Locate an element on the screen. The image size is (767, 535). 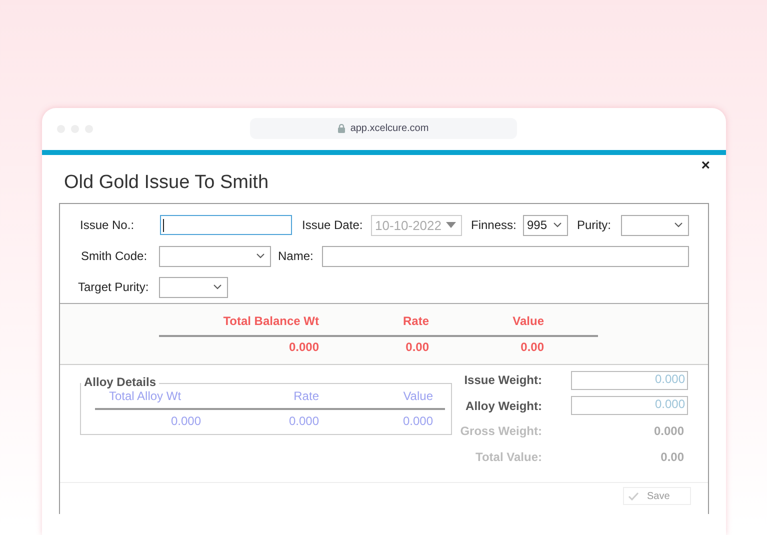
field-label: Issue Weight: is located at coordinates (502, 380).